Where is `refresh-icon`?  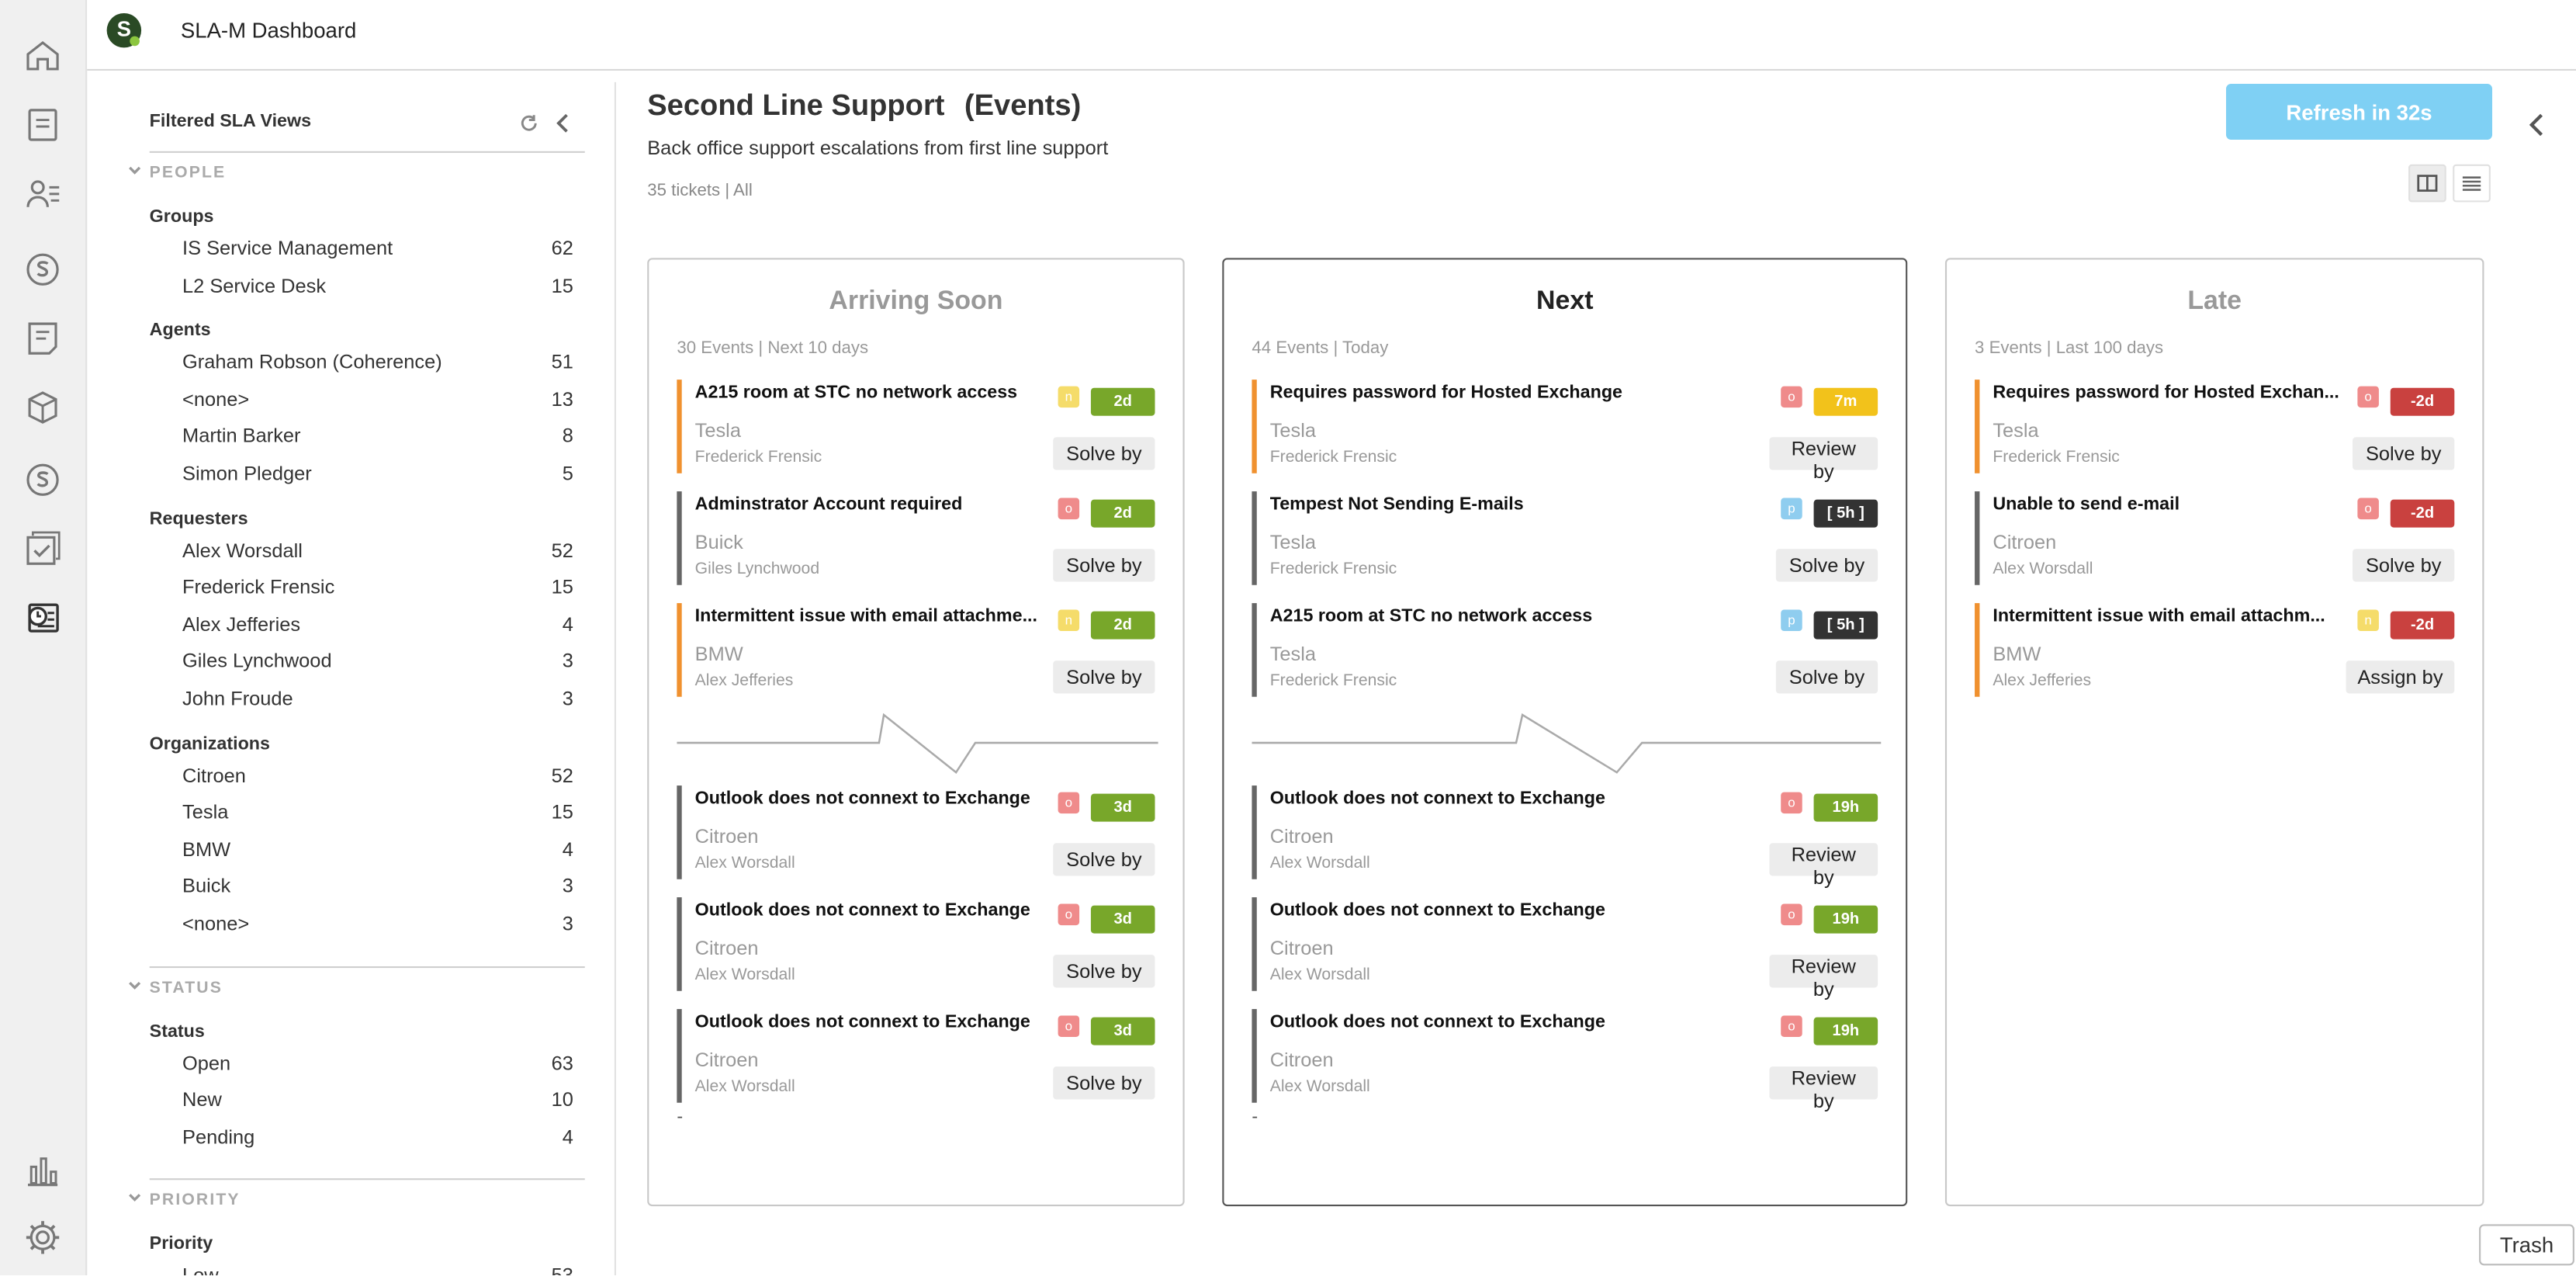 refresh-icon is located at coordinates (528, 123).